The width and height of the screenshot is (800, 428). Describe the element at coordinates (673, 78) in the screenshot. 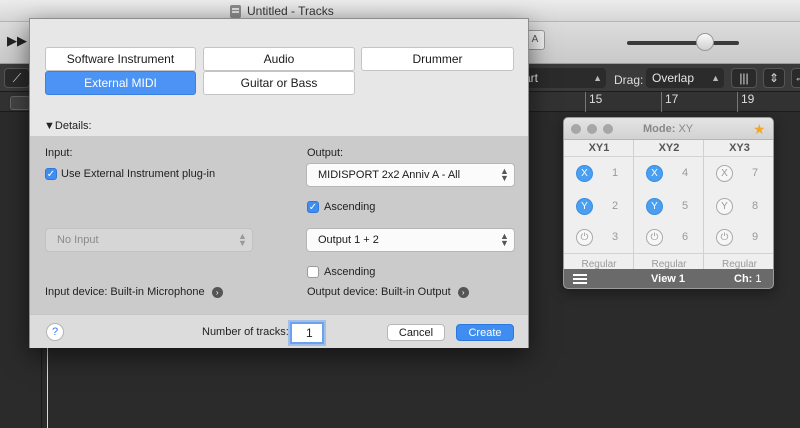

I see `drag-mode-value: Overlap` at that location.